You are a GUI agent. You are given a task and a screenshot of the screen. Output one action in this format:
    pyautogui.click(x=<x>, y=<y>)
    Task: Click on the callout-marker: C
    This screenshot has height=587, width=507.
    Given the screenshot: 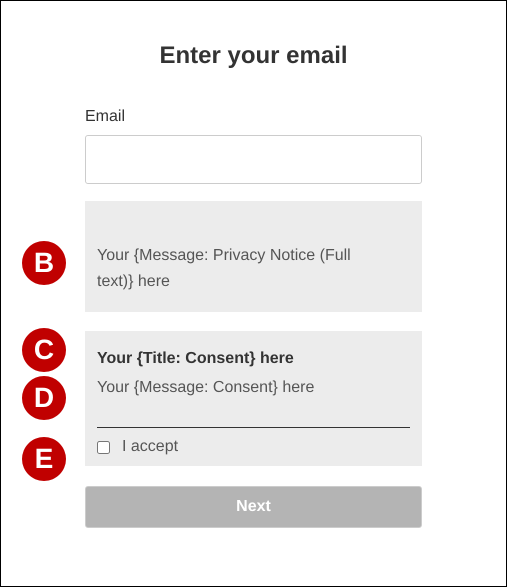 What is the action you would take?
    pyautogui.click(x=44, y=350)
    